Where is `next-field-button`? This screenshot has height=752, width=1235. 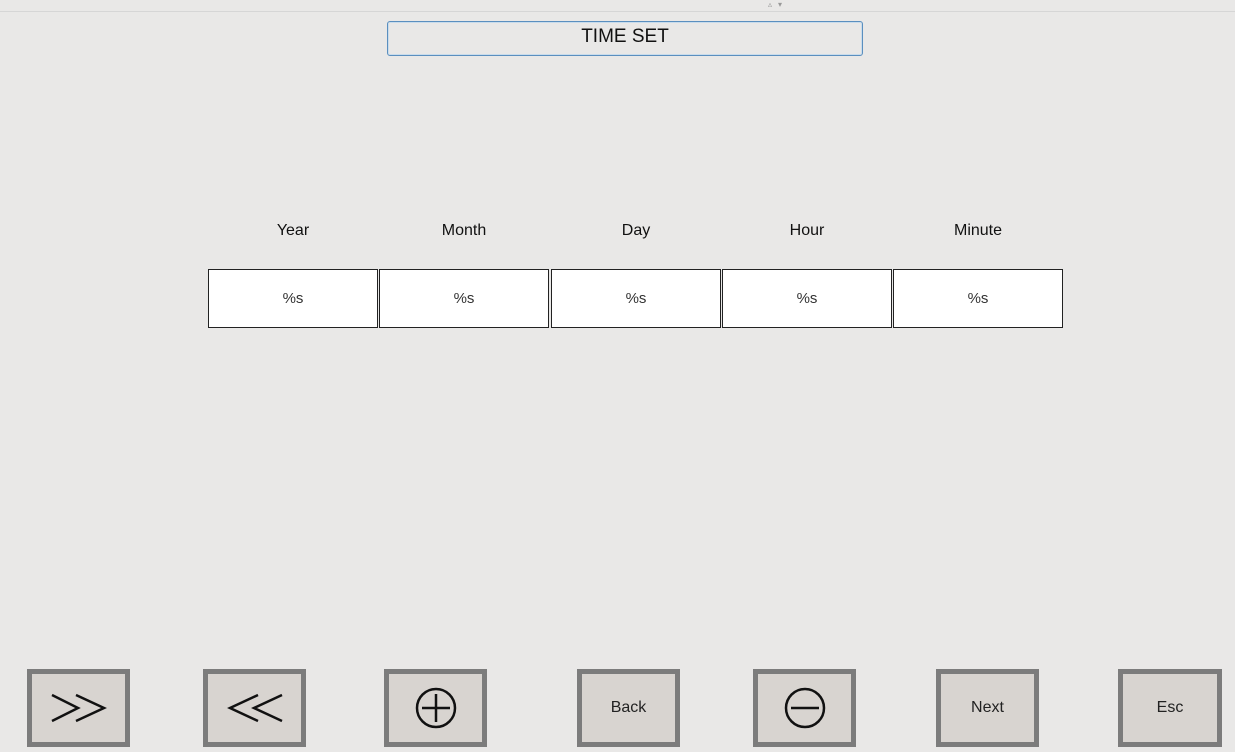 next-field-button is located at coordinates (78, 708).